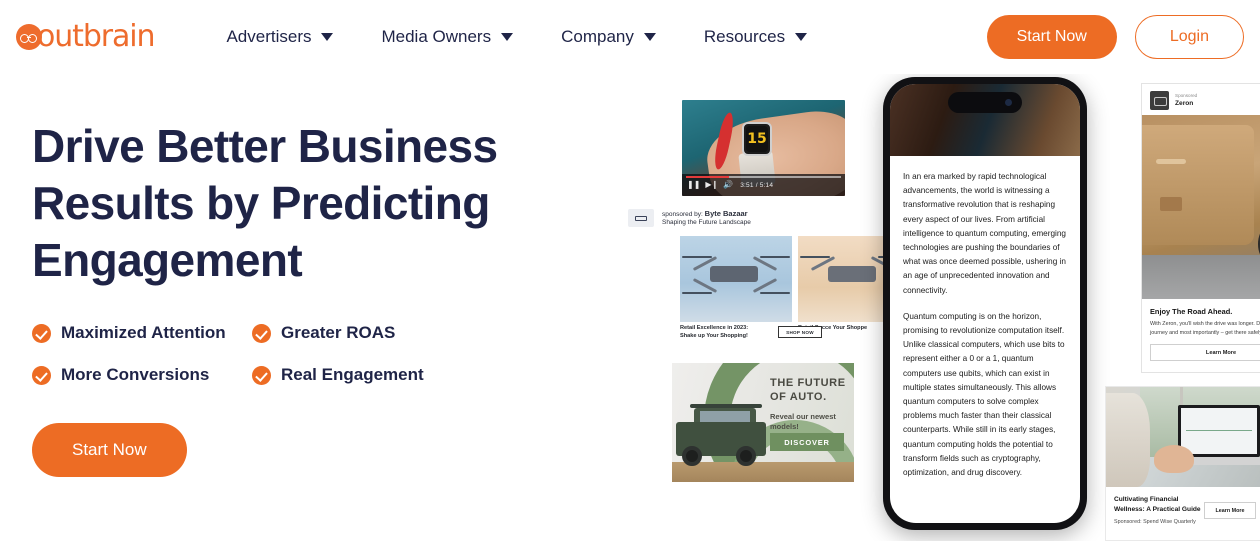  I want to click on benefit-label: Maximized Attention, so click(143, 332).